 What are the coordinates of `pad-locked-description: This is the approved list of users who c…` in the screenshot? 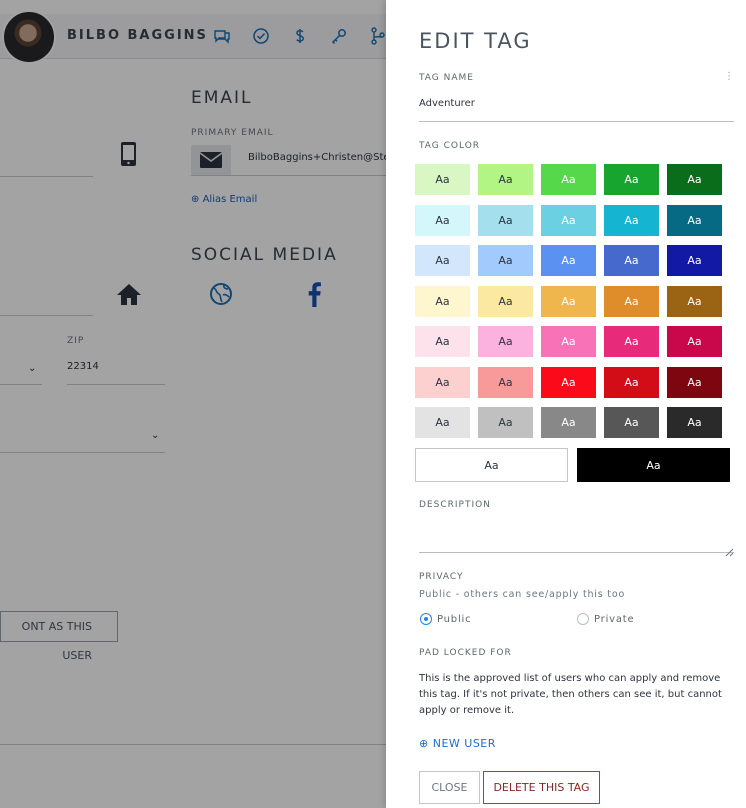 It's located at (570, 694).